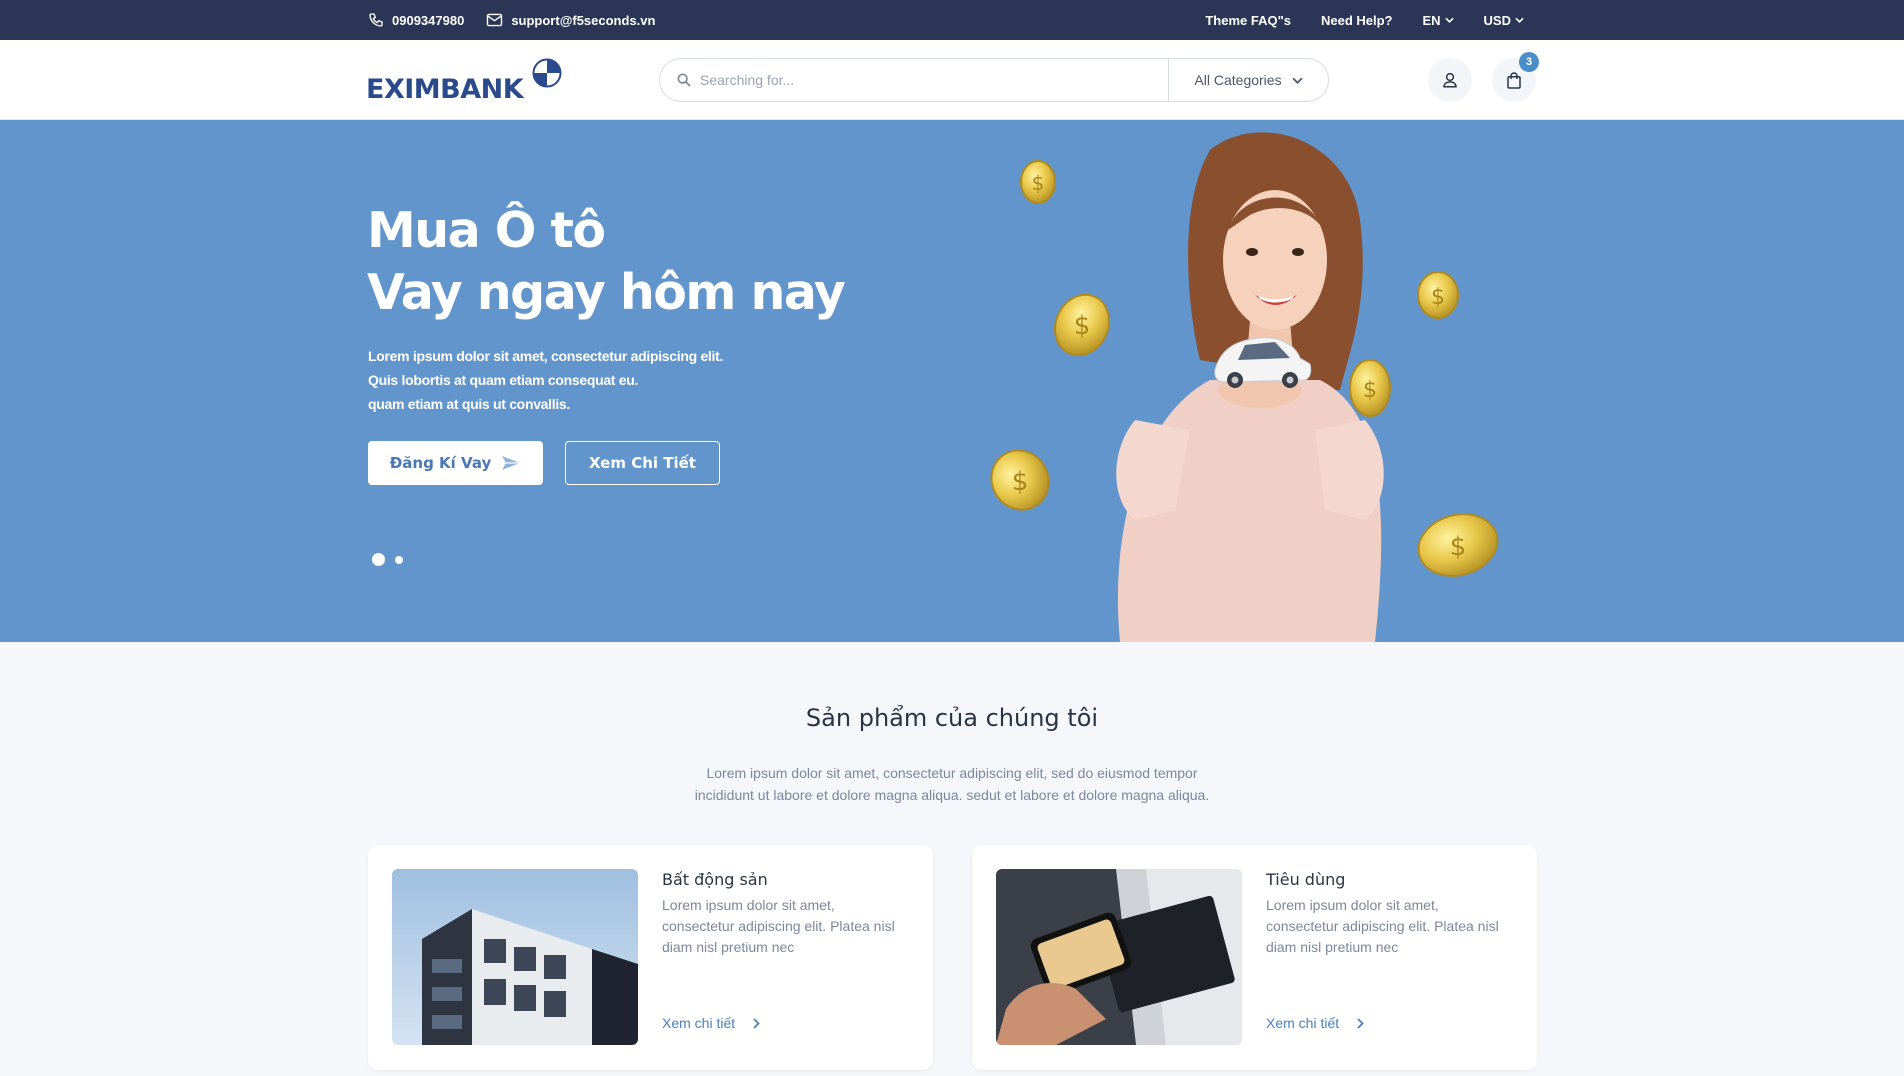 This screenshot has height=1076, width=1904. What do you see at coordinates (547, 73) in the screenshot?
I see `logo-mark-icon` at bounding box center [547, 73].